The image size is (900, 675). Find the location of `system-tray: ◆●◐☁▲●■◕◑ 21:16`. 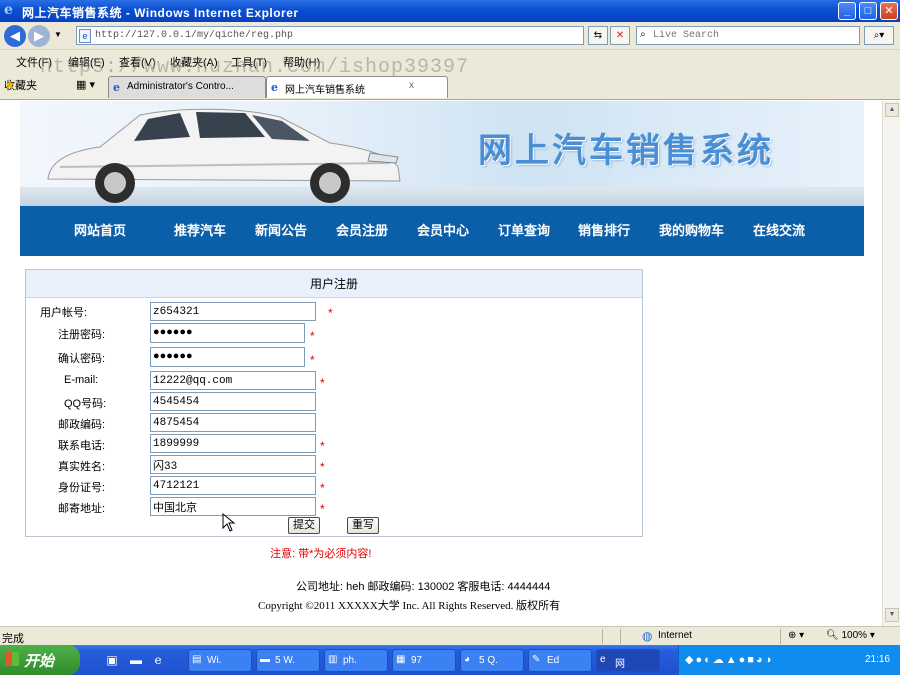

system-tray: ◆●◐☁▲●■◕◑ 21:16 is located at coordinates (789, 660).